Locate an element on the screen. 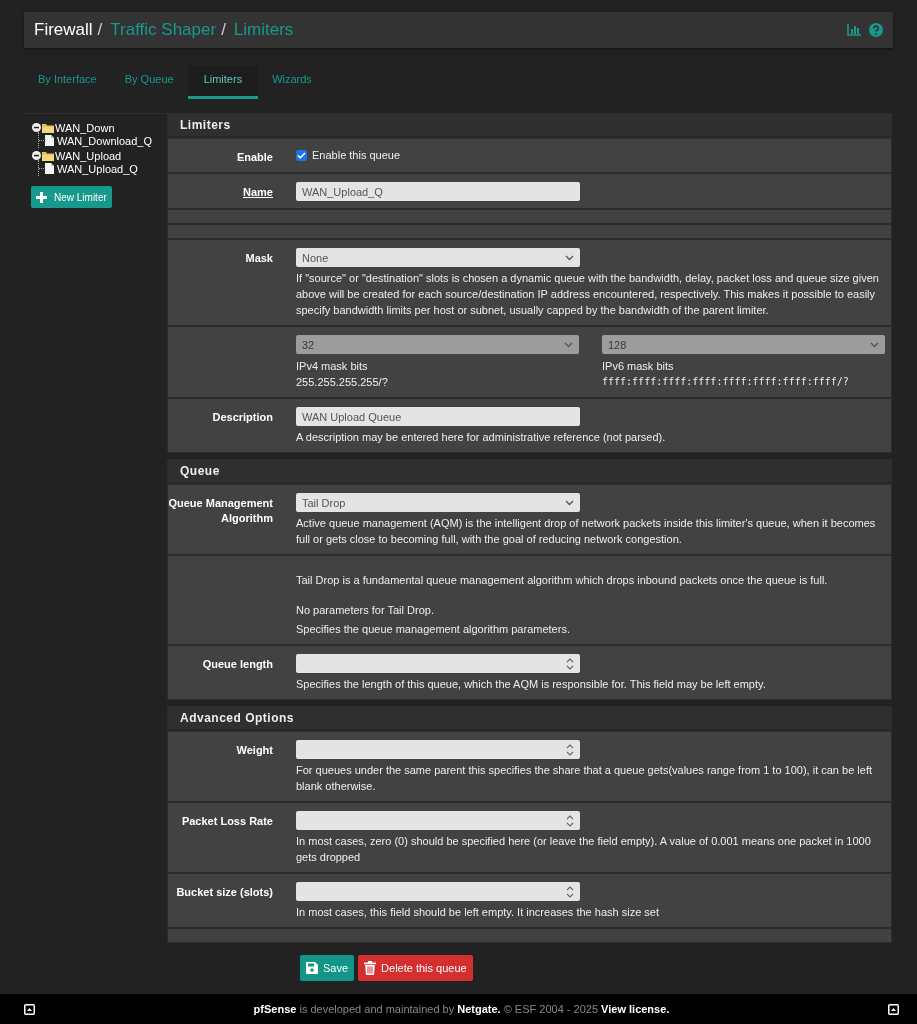 This screenshot has width=917, height=1024. breadcrumb-link: Traffic Shaper is located at coordinates (163, 30).